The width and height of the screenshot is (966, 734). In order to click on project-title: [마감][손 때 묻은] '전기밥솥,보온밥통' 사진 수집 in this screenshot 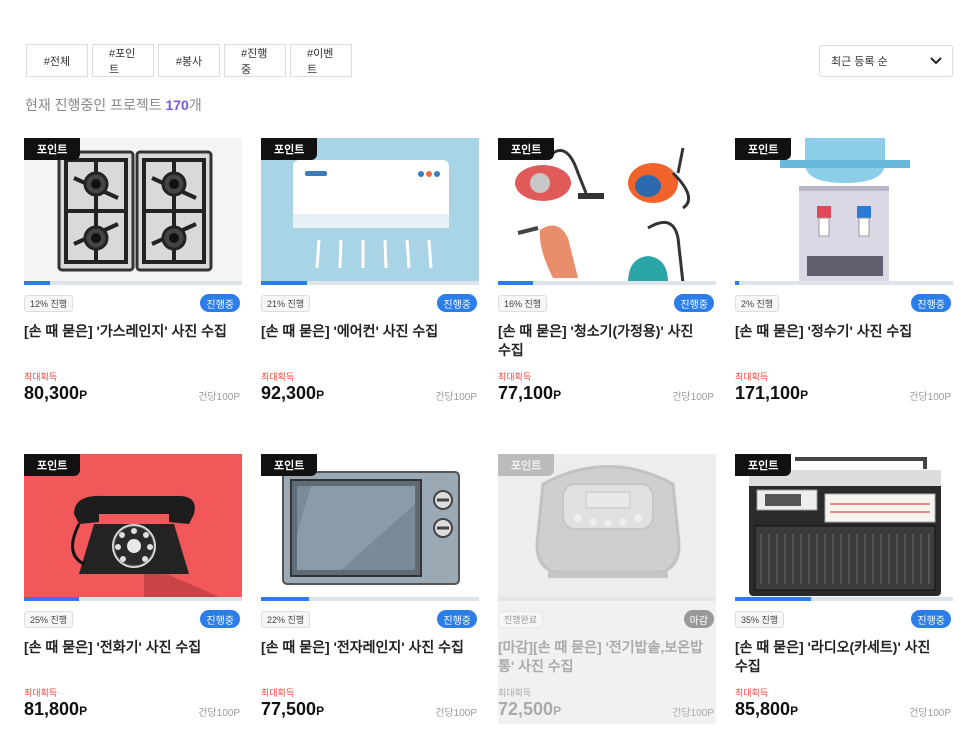, I will do `click(604, 657)`.